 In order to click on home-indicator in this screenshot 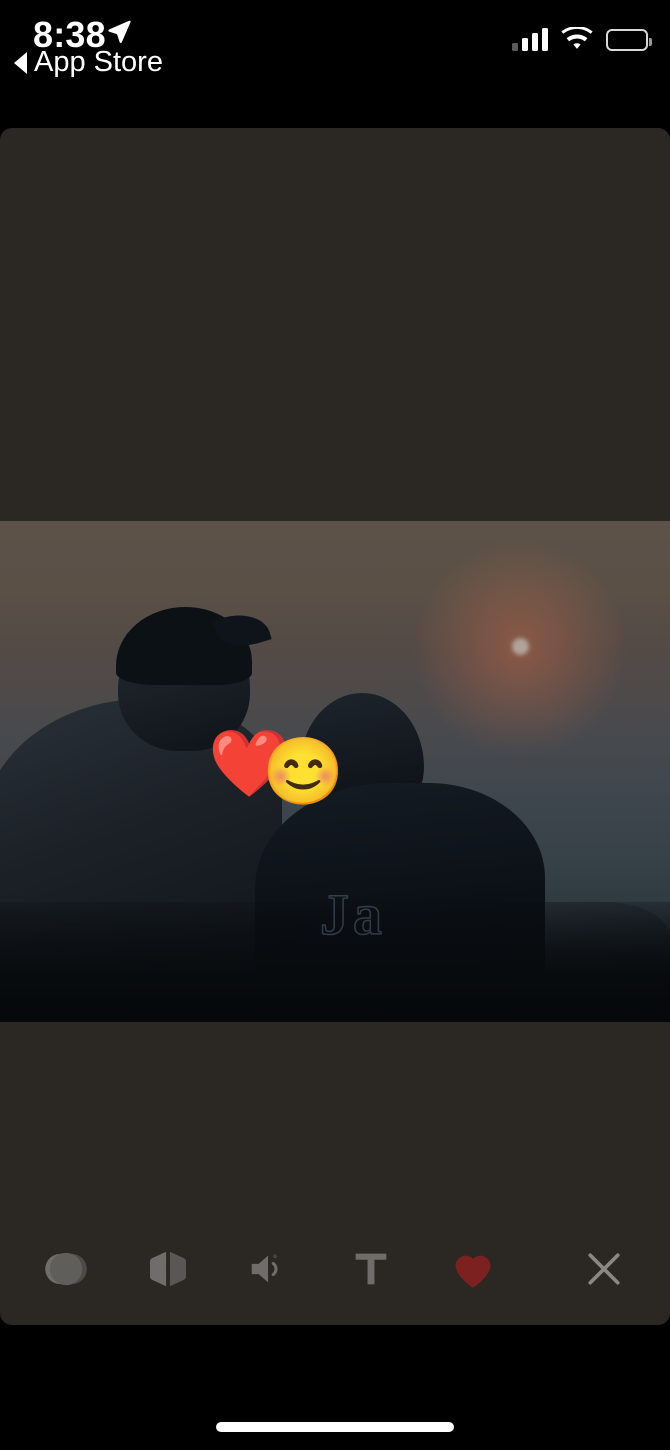, I will do `click(335, 1427)`.